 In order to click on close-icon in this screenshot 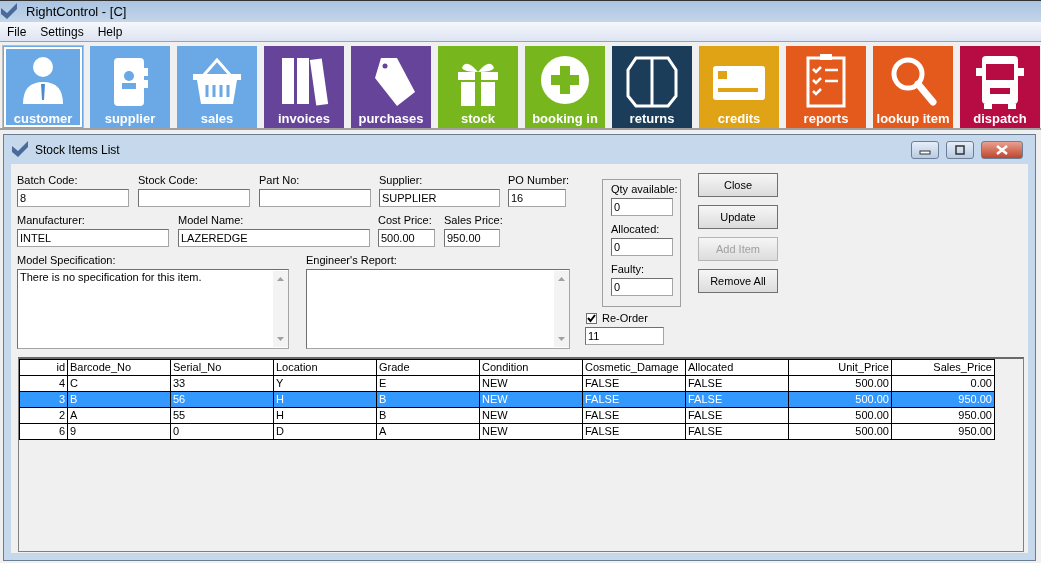, I will do `click(1002, 149)`.